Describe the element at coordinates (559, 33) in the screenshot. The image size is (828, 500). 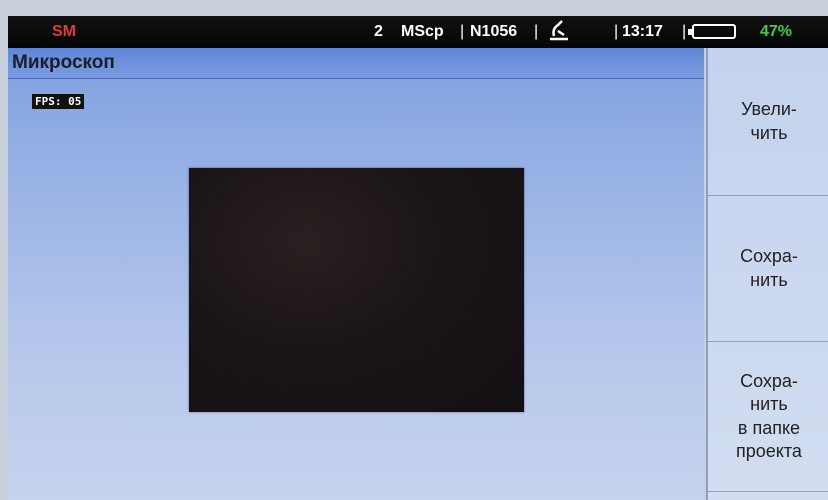
I see `microscope-probe-icon` at that location.